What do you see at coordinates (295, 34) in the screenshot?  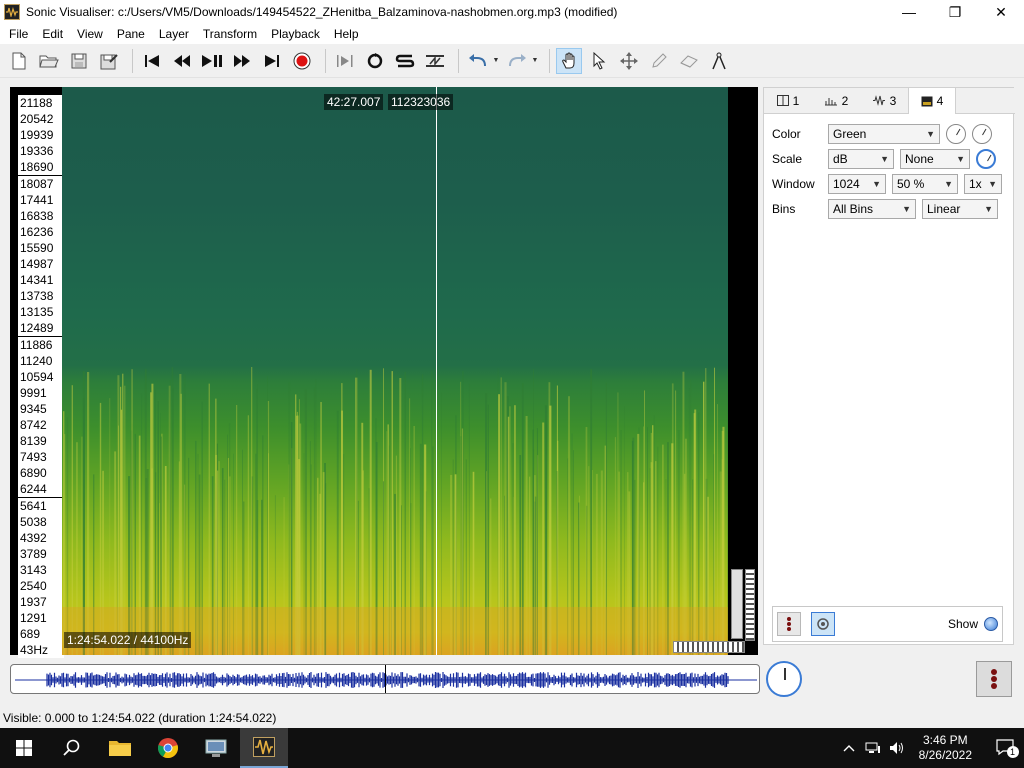 I see `menu-playback: Playback` at bounding box center [295, 34].